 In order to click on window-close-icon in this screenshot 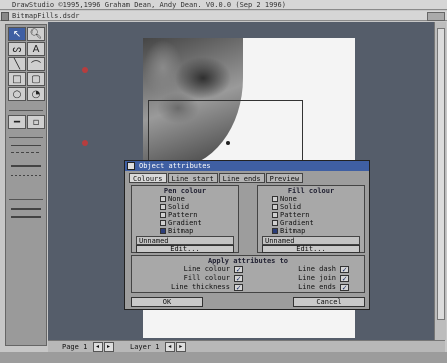, I will do `click(5, 16)`.